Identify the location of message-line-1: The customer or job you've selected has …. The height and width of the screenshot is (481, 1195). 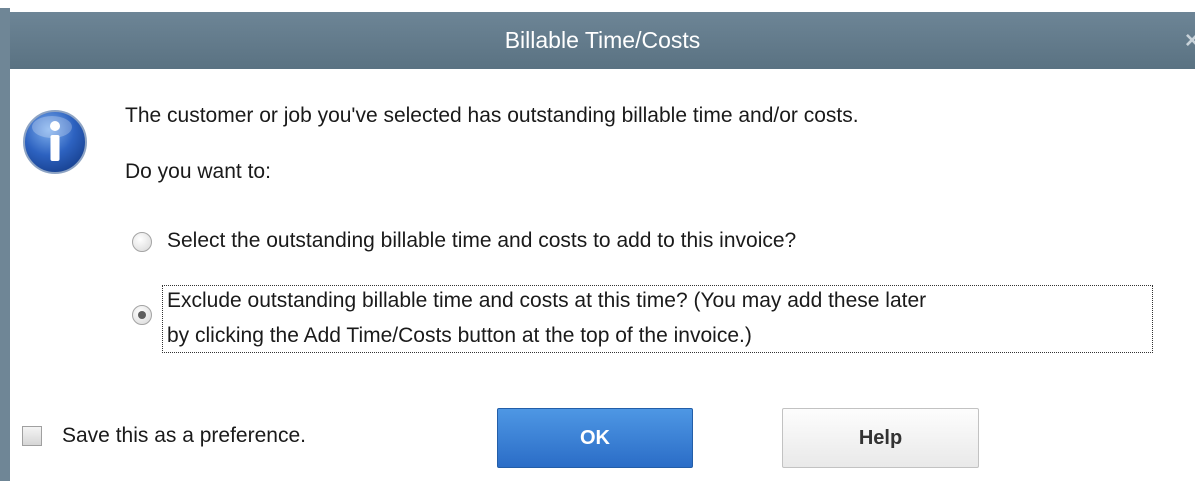
(492, 115).